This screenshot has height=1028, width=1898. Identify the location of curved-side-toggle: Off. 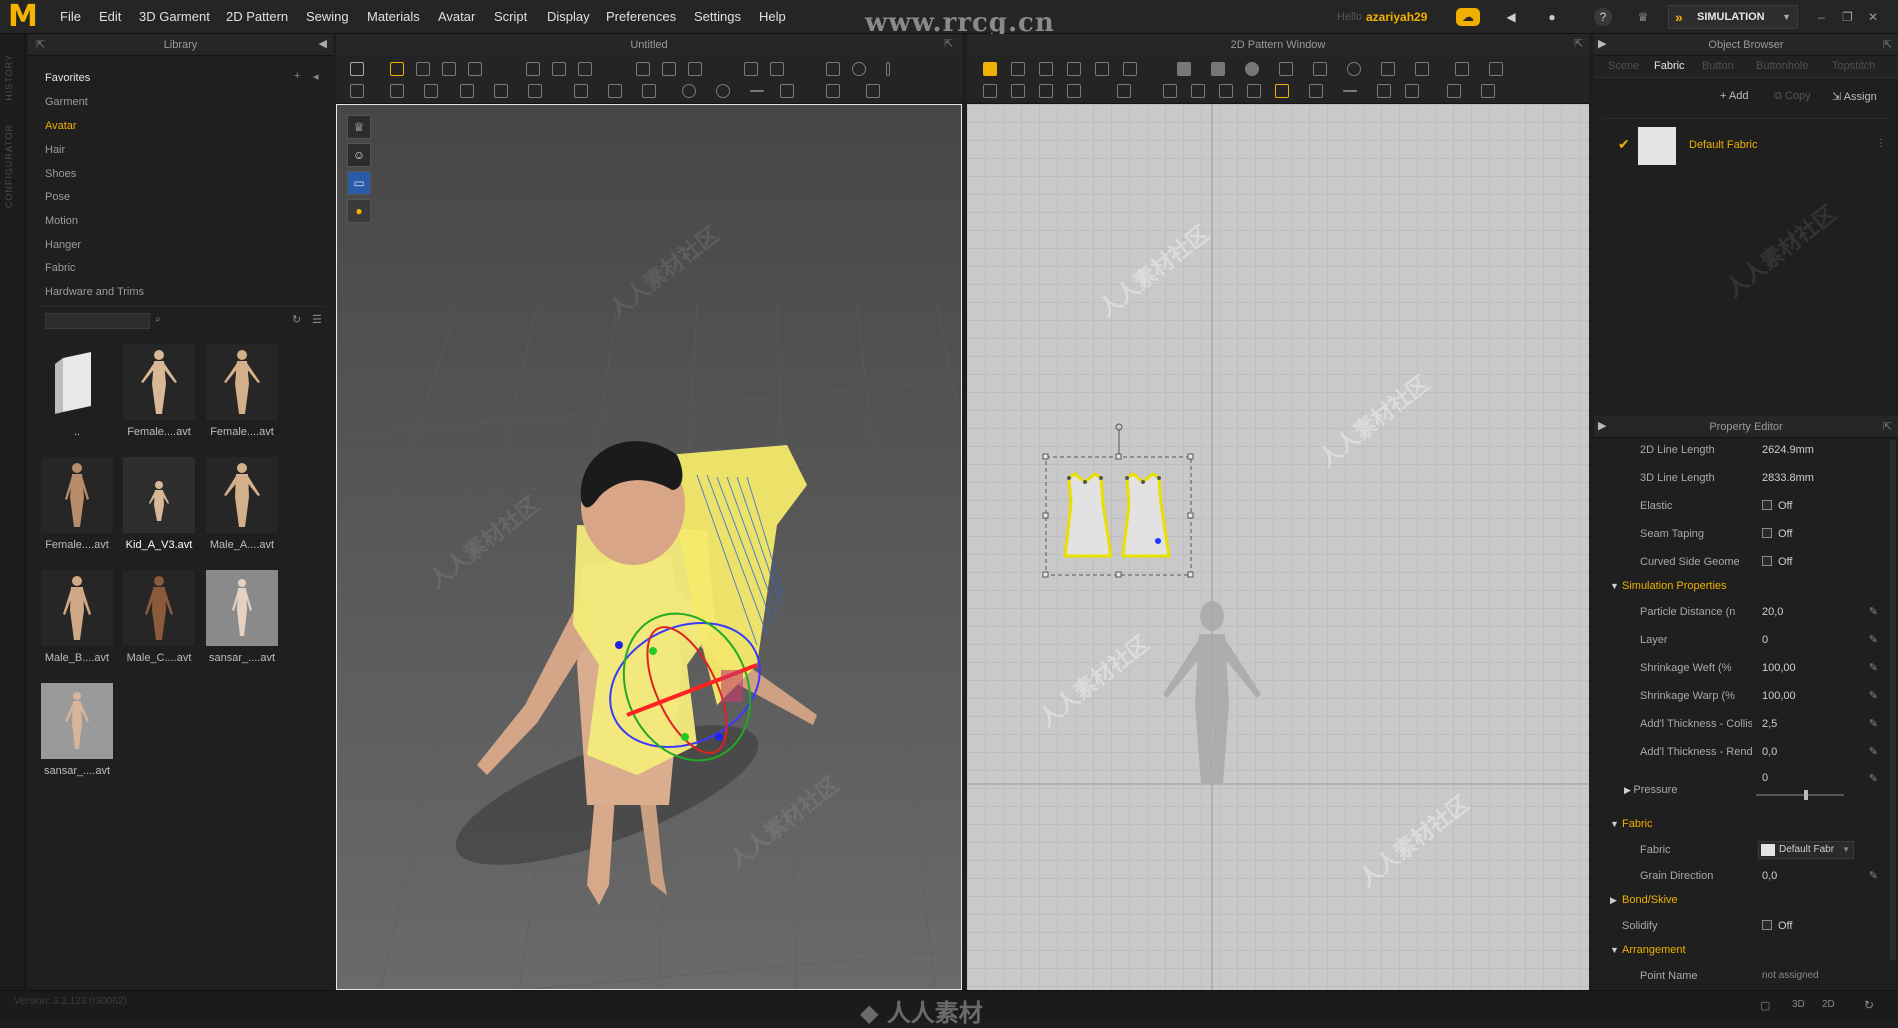
(1777, 562).